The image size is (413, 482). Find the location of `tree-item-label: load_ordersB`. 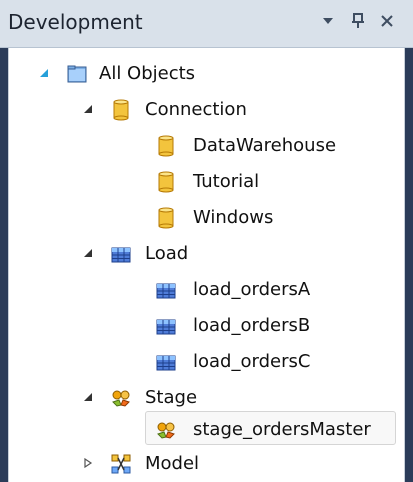

tree-item-label: load_ordersB is located at coordinates (252, 325).